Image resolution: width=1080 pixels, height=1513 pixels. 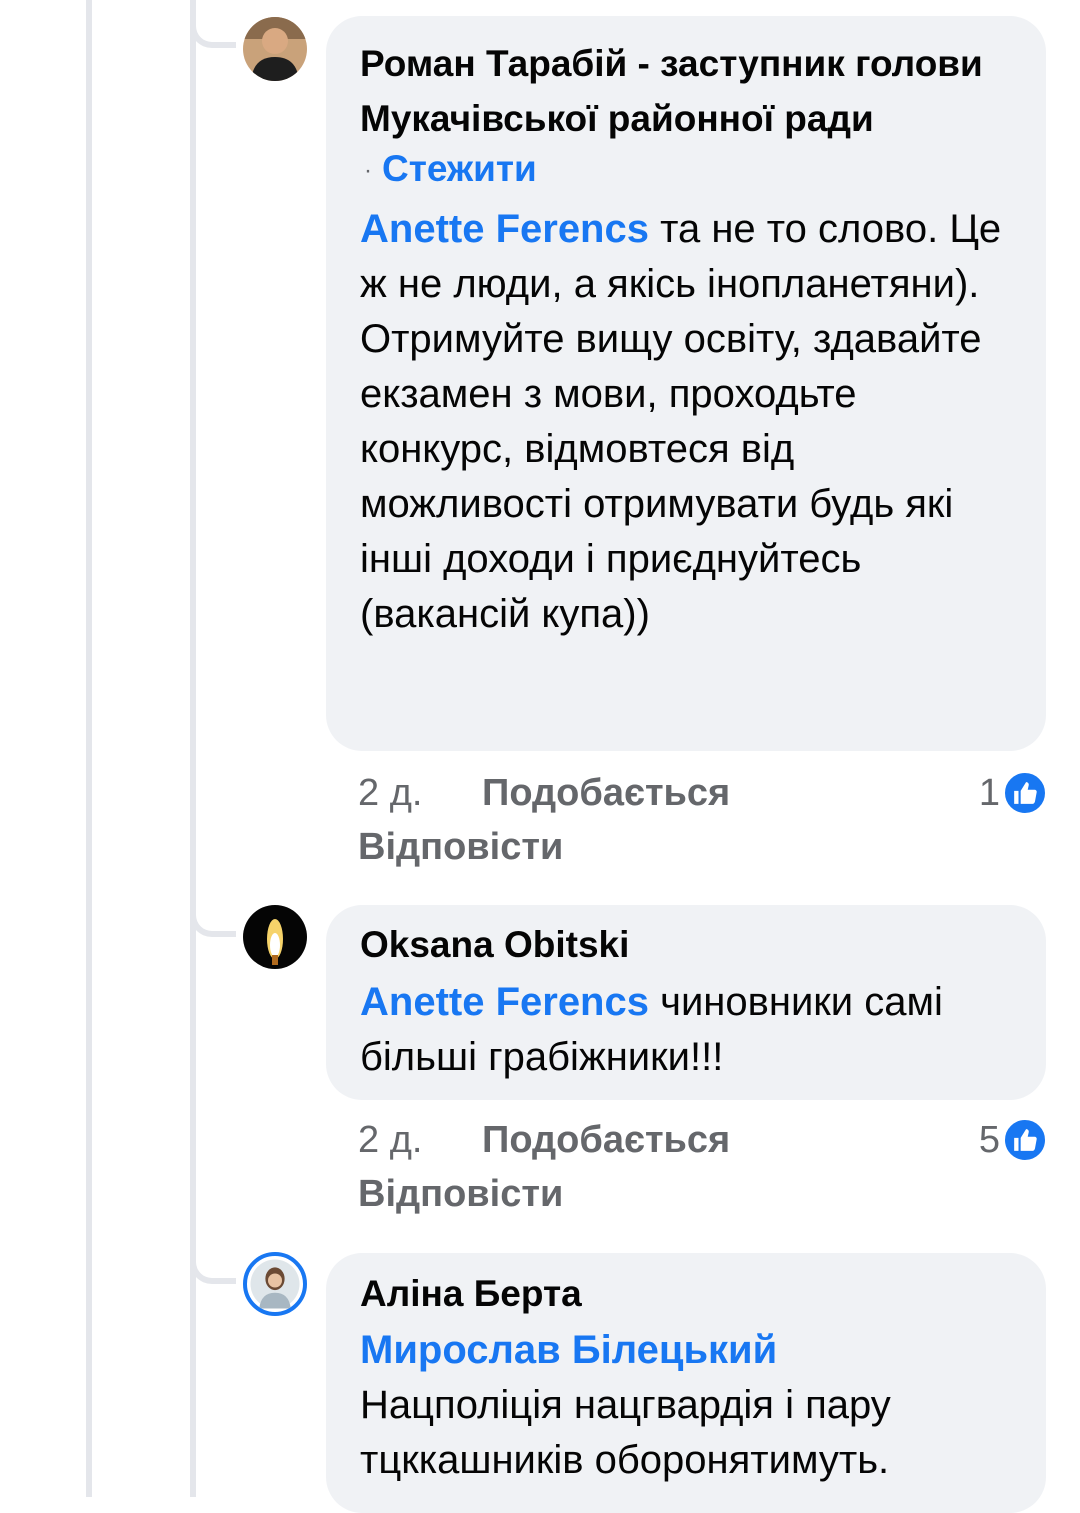 I want to click on follow-link: Стежити, so click(x=459, y=168).